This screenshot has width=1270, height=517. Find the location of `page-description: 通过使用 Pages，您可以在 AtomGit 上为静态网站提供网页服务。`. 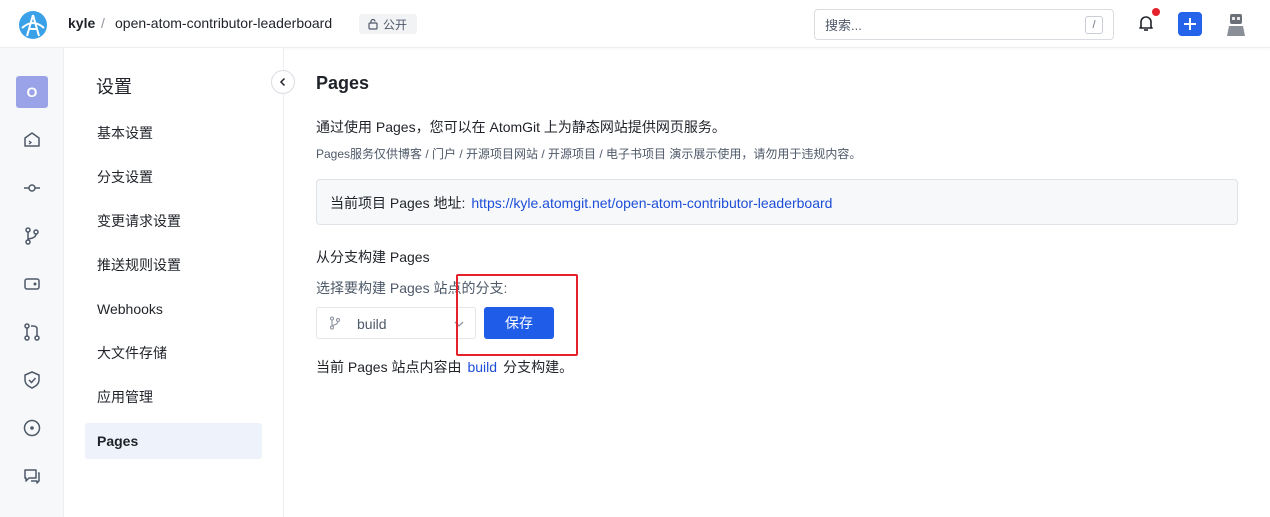

page-description: 通过使用 Pages，您可以在 AtomGit 上为静态网站提供网页服务。 is located at coordinates (521, 127).